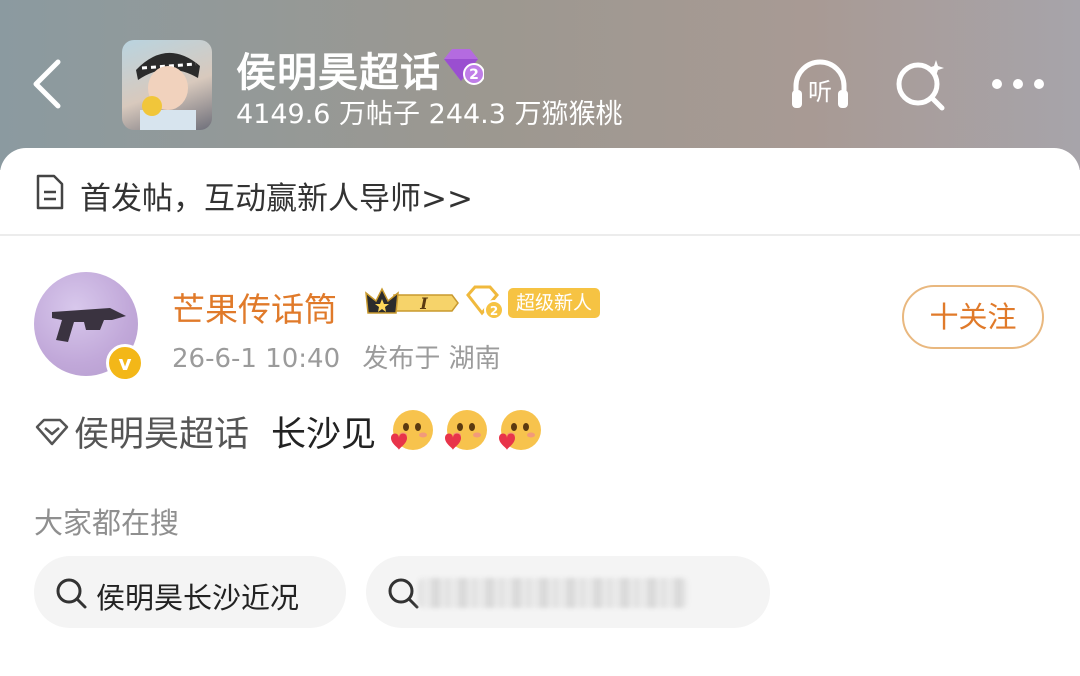 The width and height of the screenshot is (1080, 676). Describe the element at coordinates (431, 359) in the screenshot. I see `post-location: 发布于 湖南` at that location.